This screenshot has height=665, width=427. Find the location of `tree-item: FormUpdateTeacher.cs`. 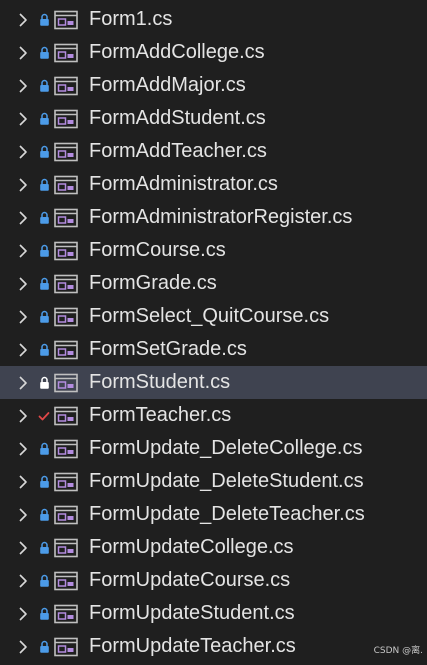

tree-item: FormUpdateTeacher.cs is located at coordinates (213, 646).